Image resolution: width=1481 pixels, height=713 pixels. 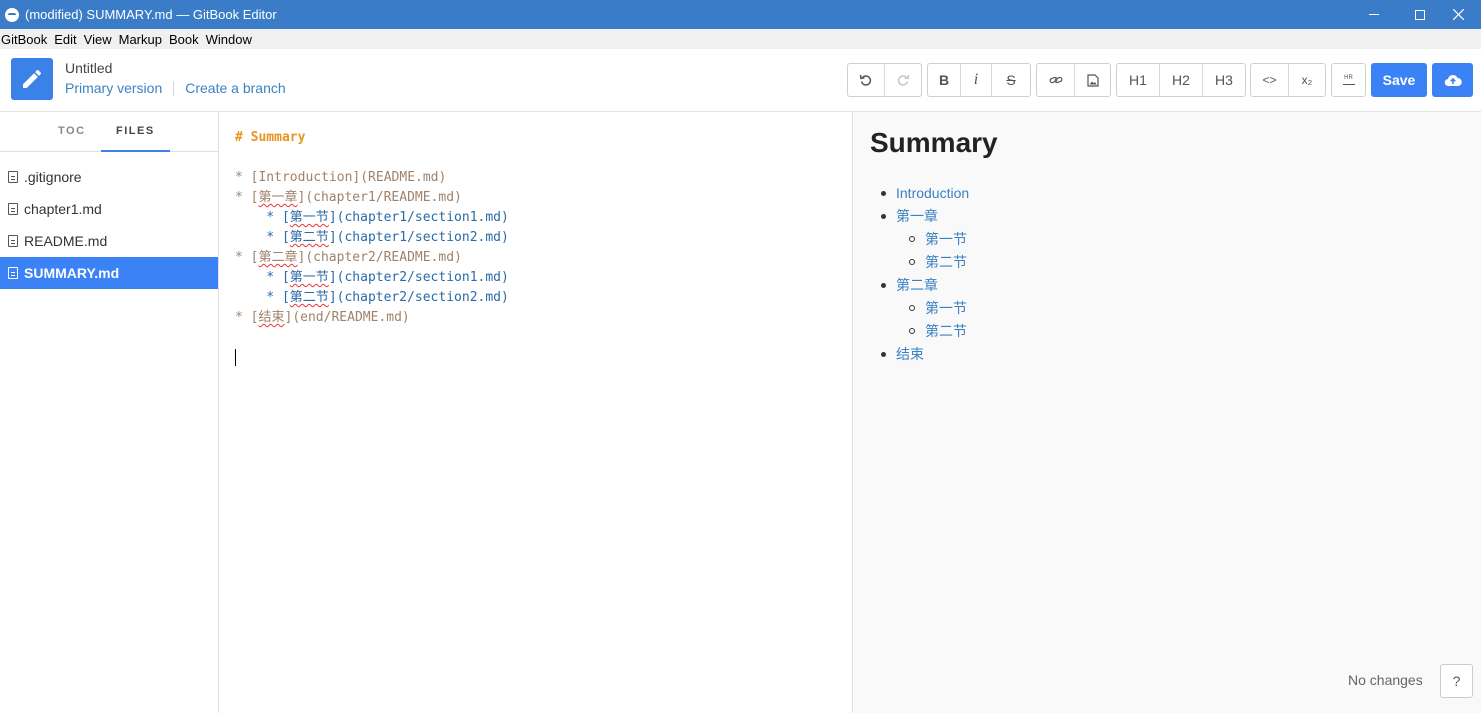 I want to click on code-toolbar: <> x₂, so click(x=1288, y=80).